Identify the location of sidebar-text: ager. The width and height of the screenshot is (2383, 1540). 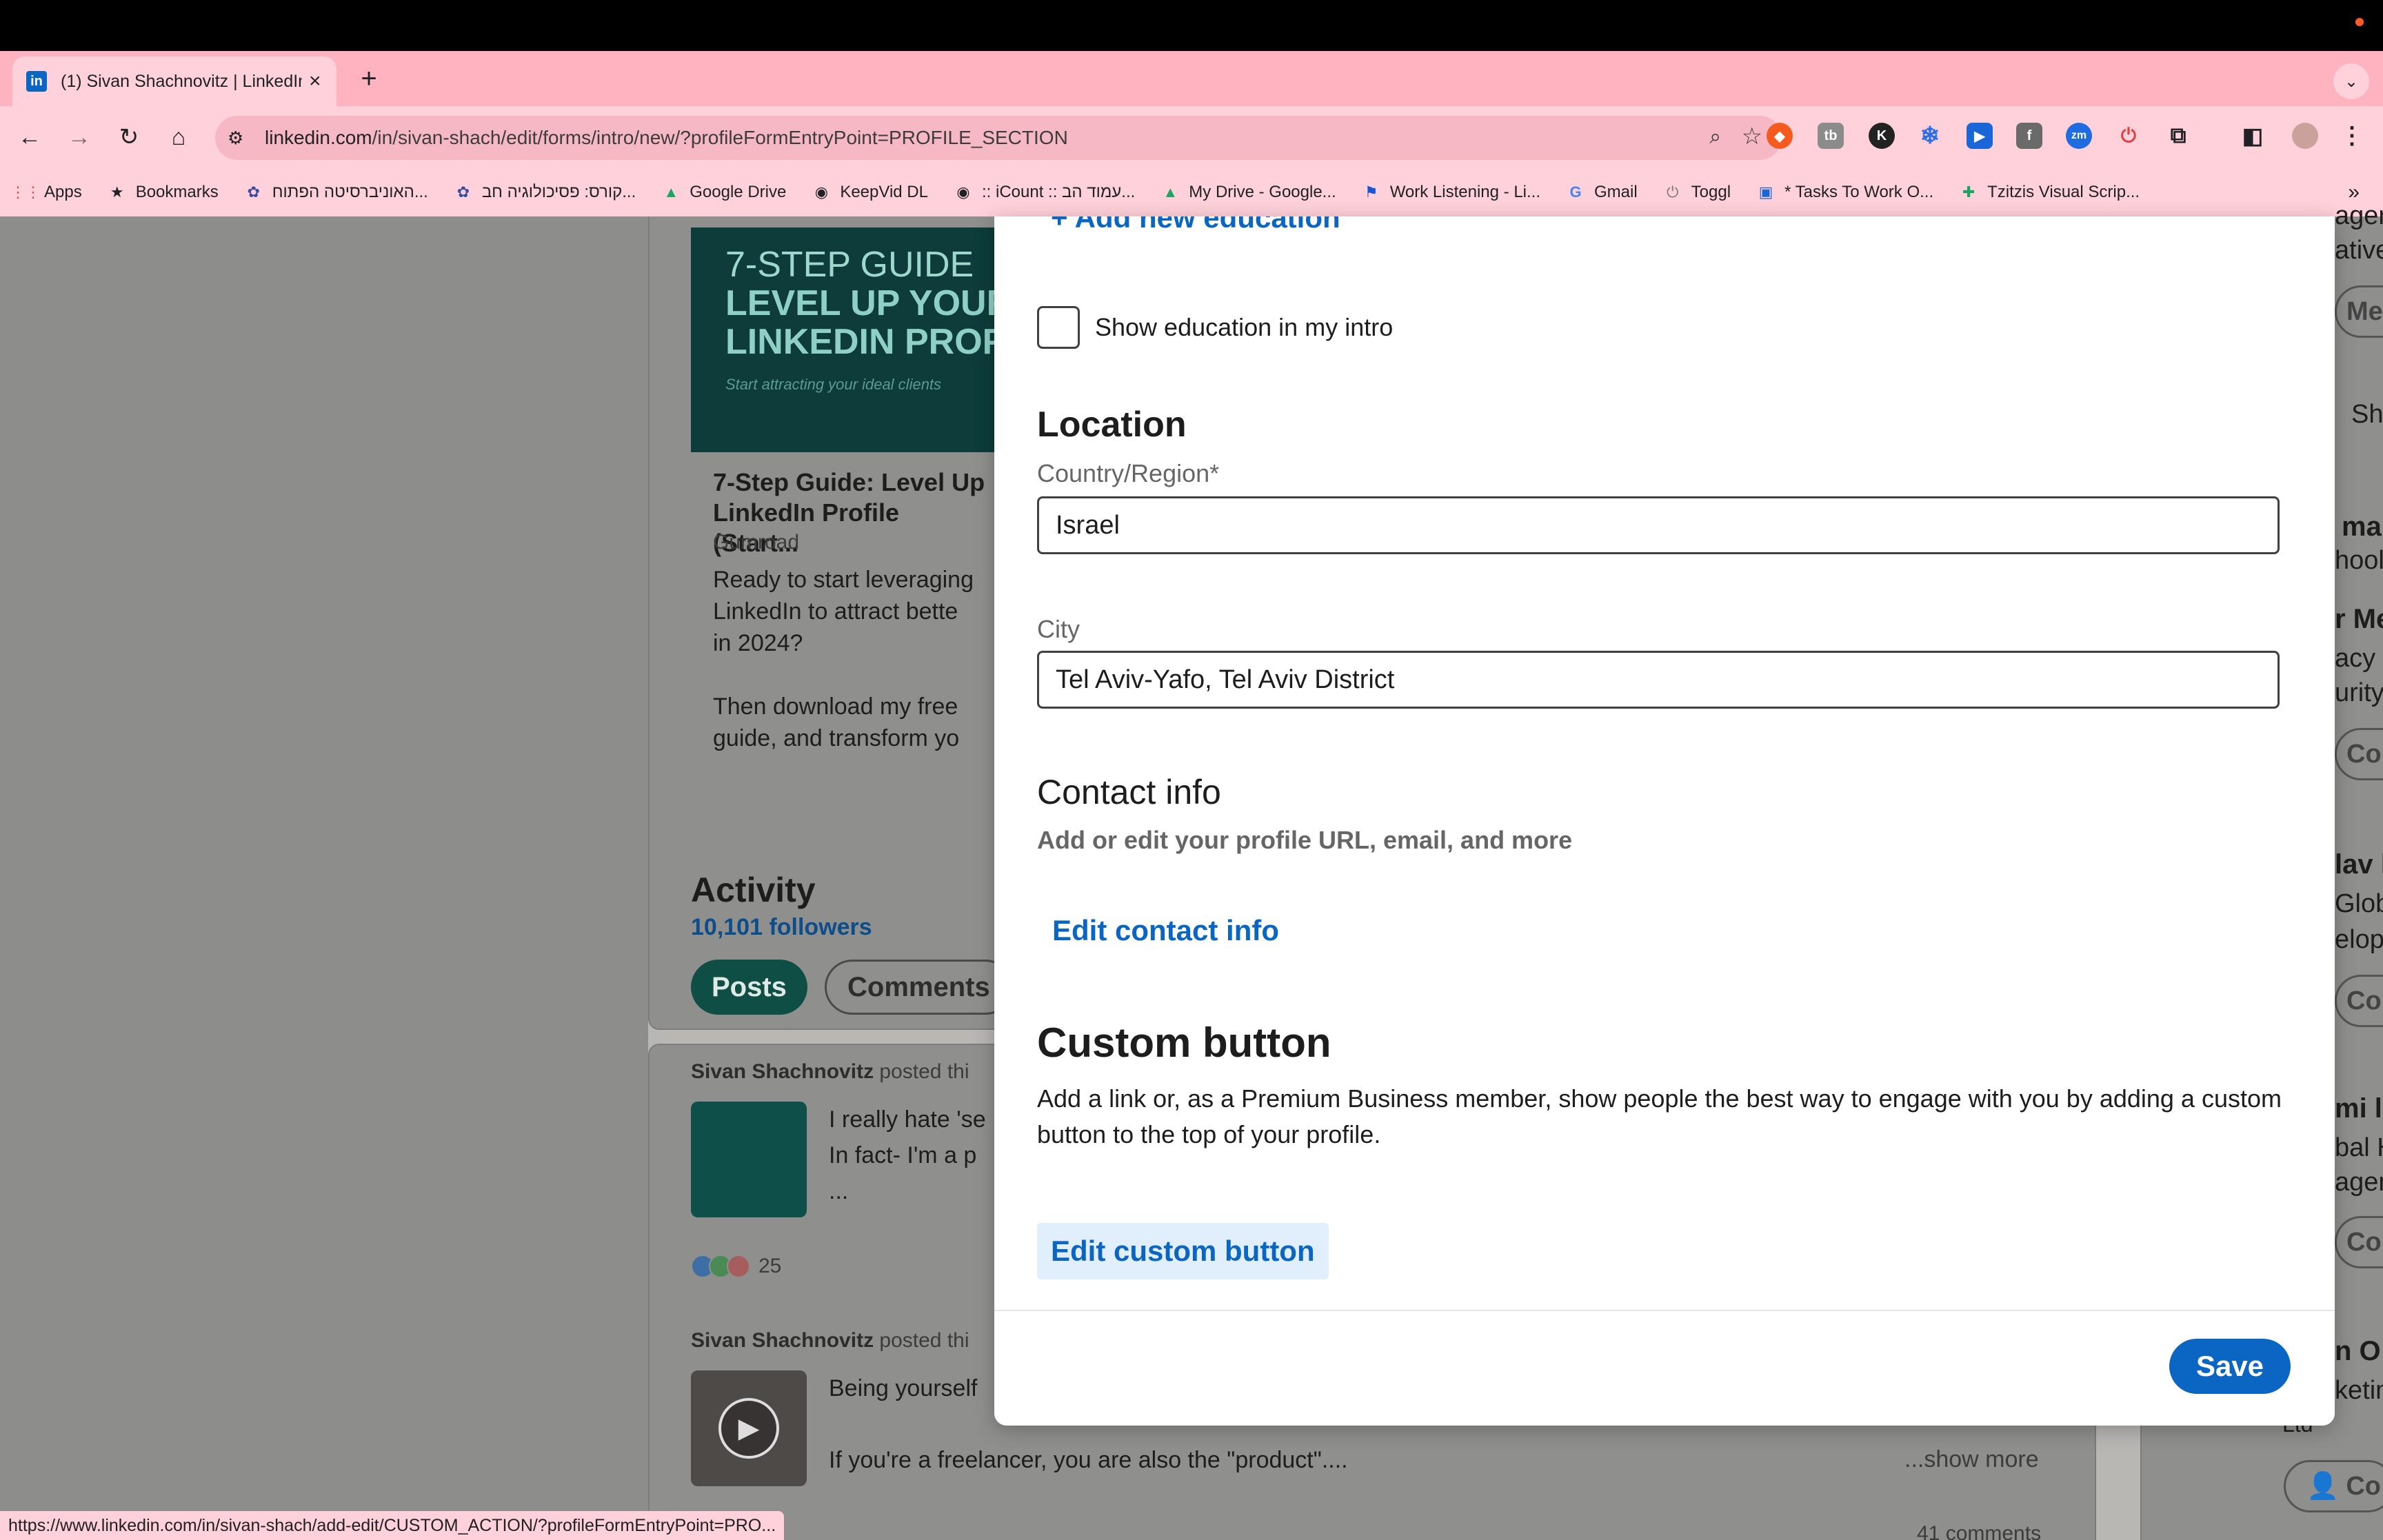
(2359, 216).